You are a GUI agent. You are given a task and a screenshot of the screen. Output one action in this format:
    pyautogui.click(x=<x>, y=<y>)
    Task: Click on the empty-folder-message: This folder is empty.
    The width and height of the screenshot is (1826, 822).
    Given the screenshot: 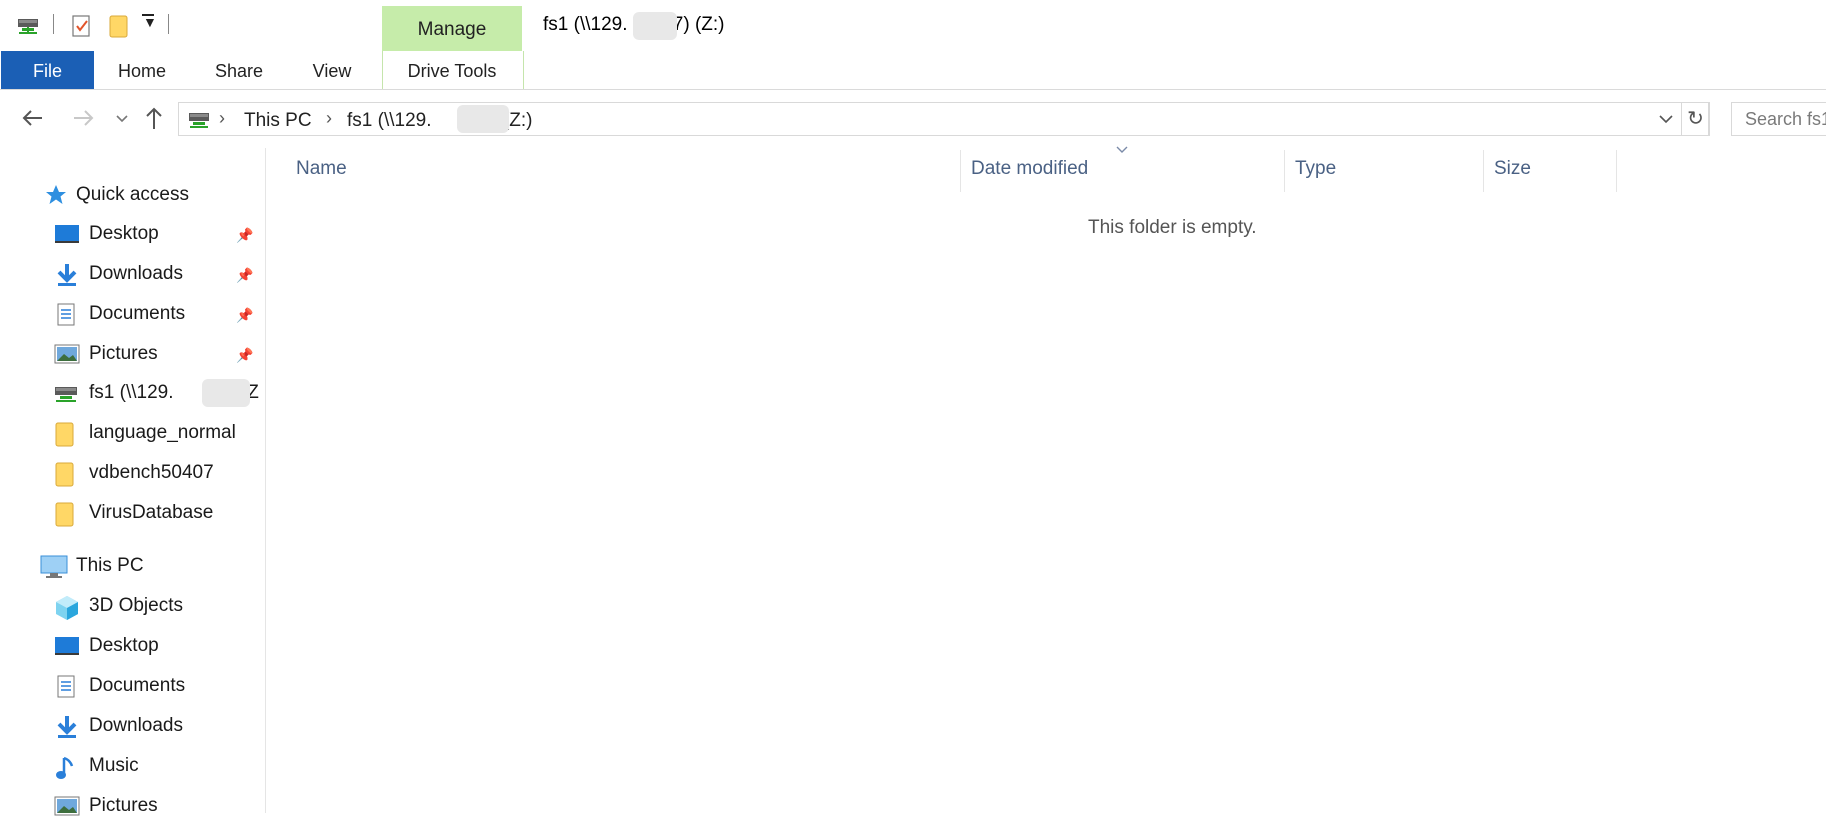 What is the action you would take?
    pyautogui.click(x=1172, y=227)
    